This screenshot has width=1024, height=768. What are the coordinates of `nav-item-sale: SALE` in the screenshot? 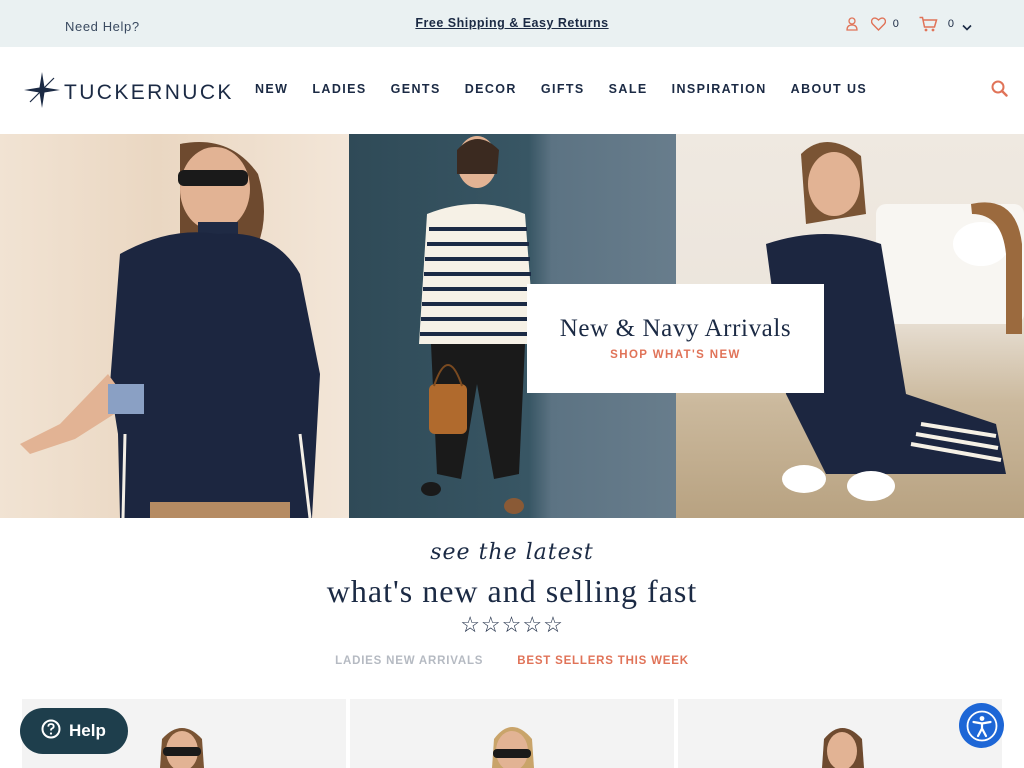 It's located at (628, 89).